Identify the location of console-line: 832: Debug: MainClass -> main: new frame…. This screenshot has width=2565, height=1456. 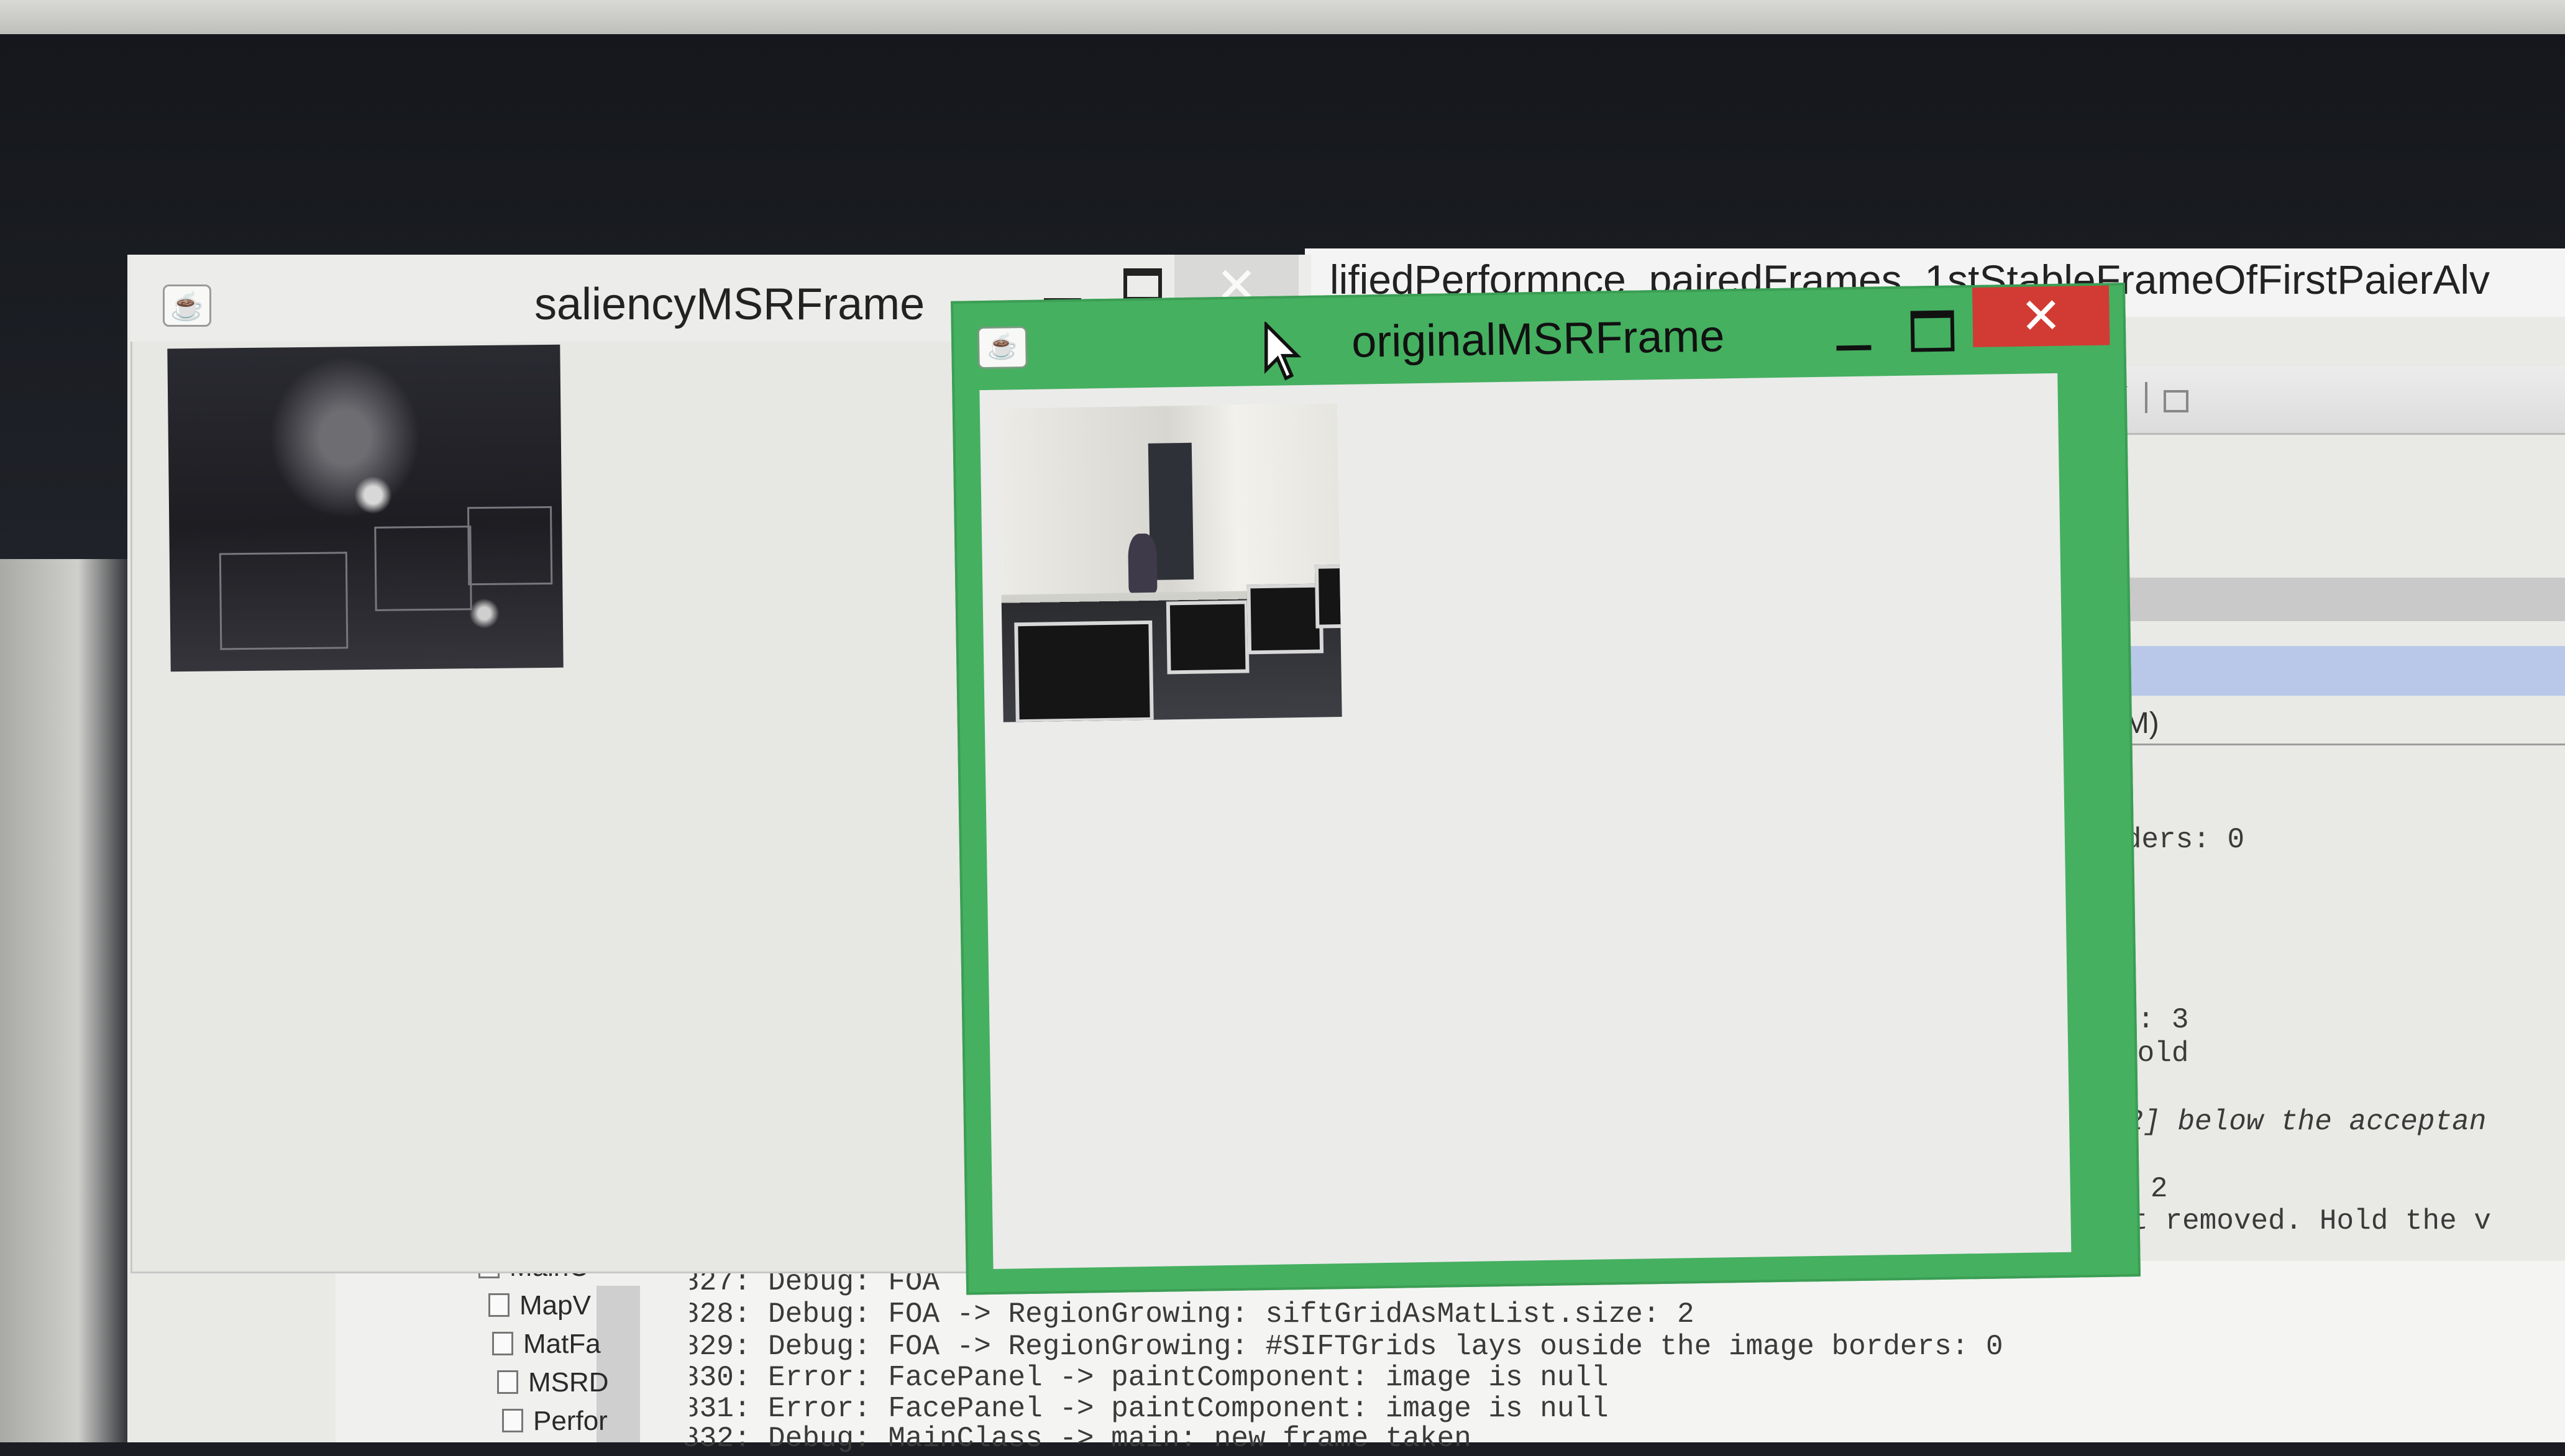
(1076, 1439).